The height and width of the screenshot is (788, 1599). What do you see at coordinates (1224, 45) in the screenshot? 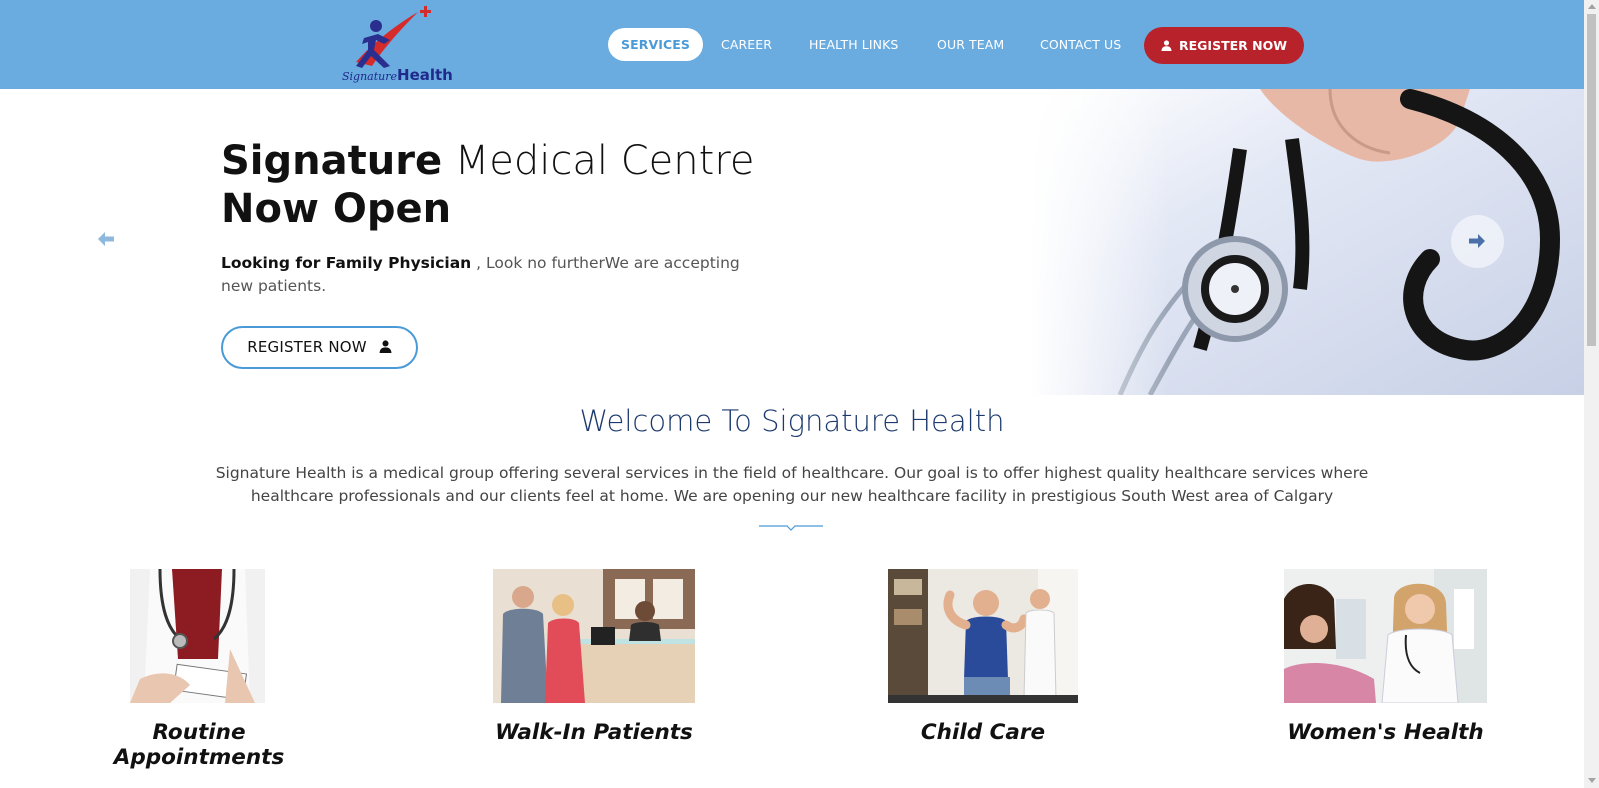
I see `header-register-button: REGISTER NOW` at bounding box center [1224, 45].